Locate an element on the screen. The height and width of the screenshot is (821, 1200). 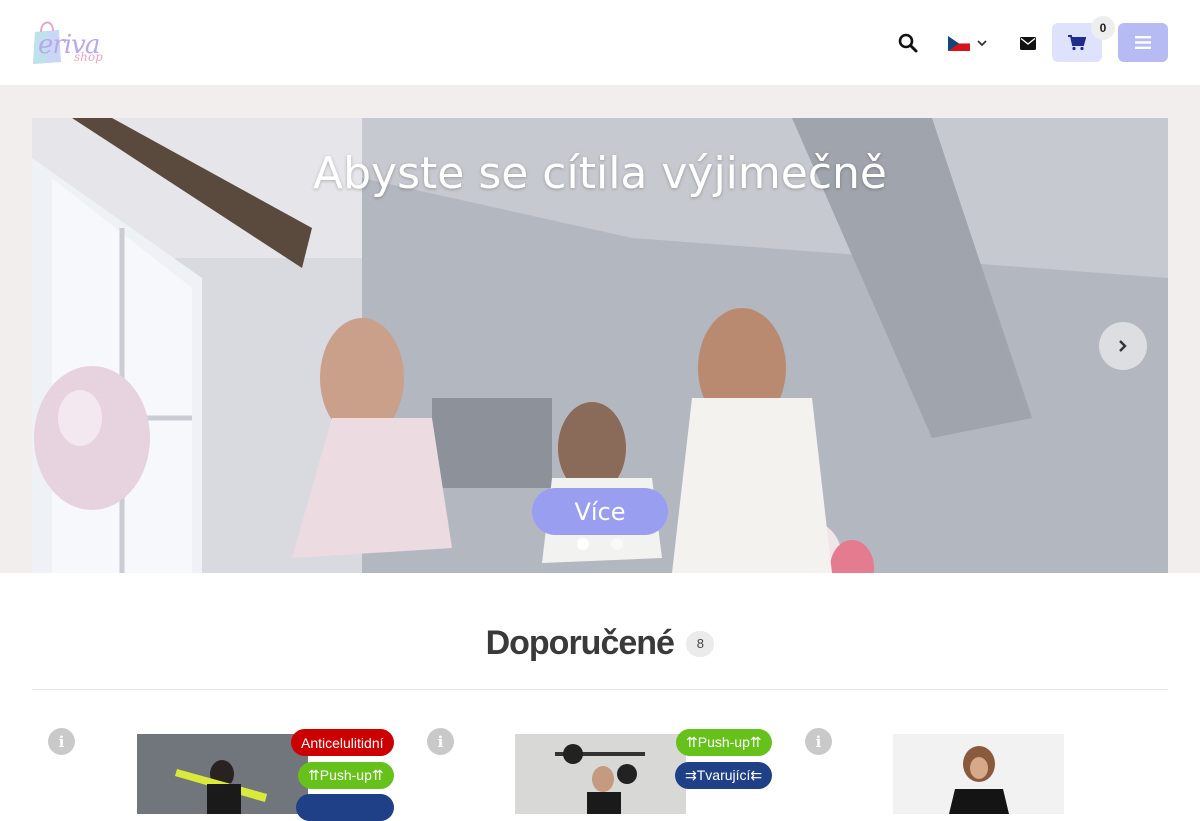
menu-button is located at coordinates (1143, 42).